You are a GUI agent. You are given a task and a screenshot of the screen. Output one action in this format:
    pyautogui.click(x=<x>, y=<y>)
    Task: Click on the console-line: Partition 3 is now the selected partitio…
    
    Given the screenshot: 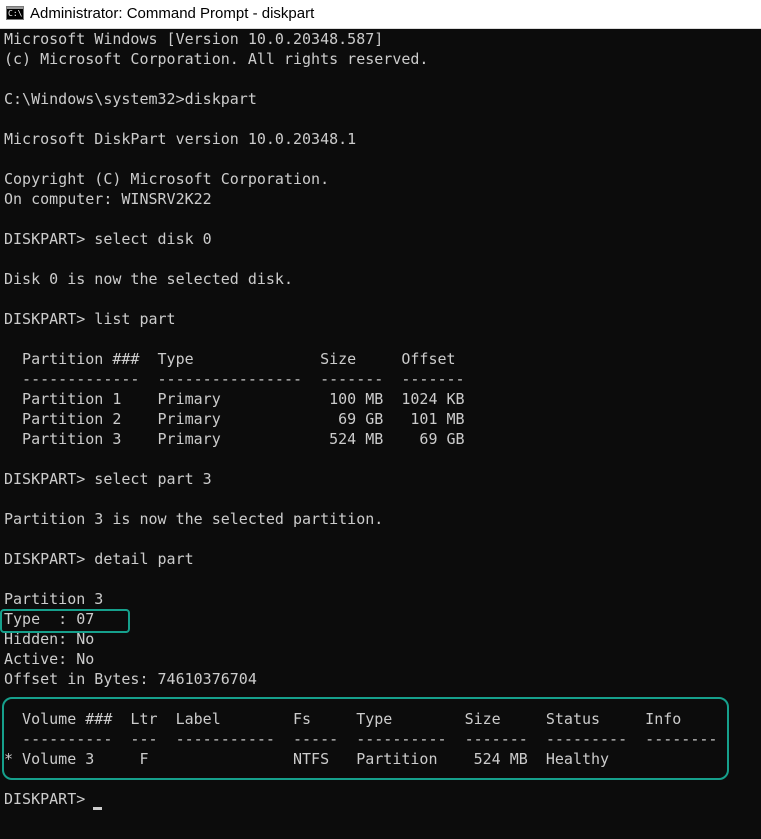 What is the action you would take?
    pyautogui.click(x=194, y=519)
    